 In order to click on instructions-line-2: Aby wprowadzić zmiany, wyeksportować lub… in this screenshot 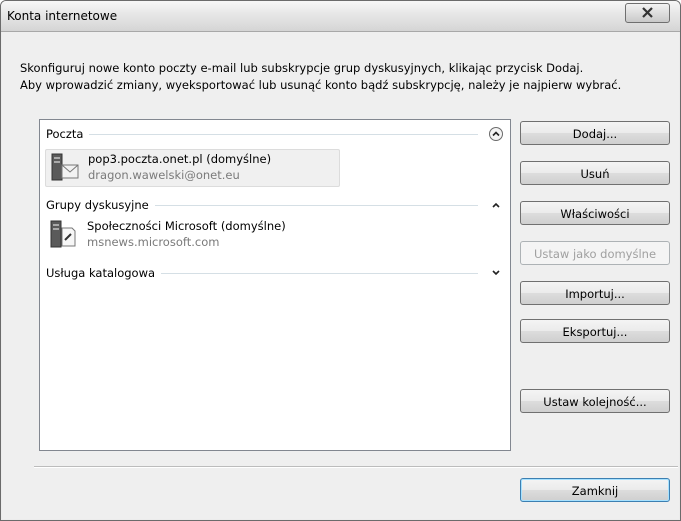, I will do `click(321, 85)`.